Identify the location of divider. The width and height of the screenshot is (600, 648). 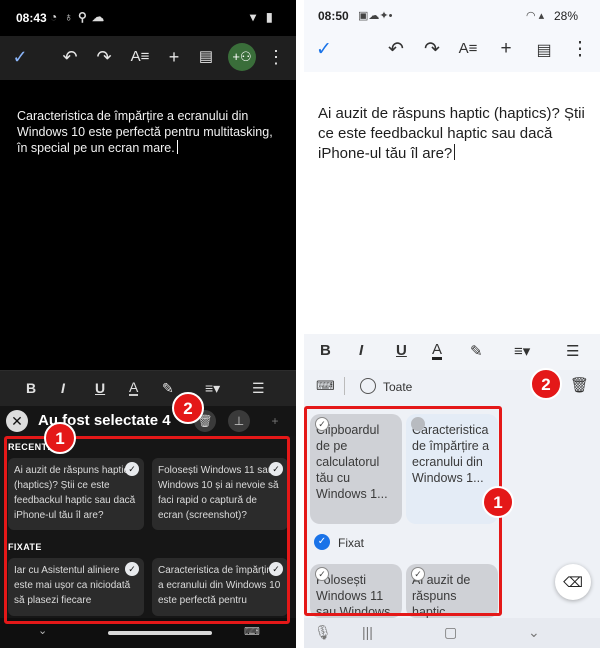
(300, 324).